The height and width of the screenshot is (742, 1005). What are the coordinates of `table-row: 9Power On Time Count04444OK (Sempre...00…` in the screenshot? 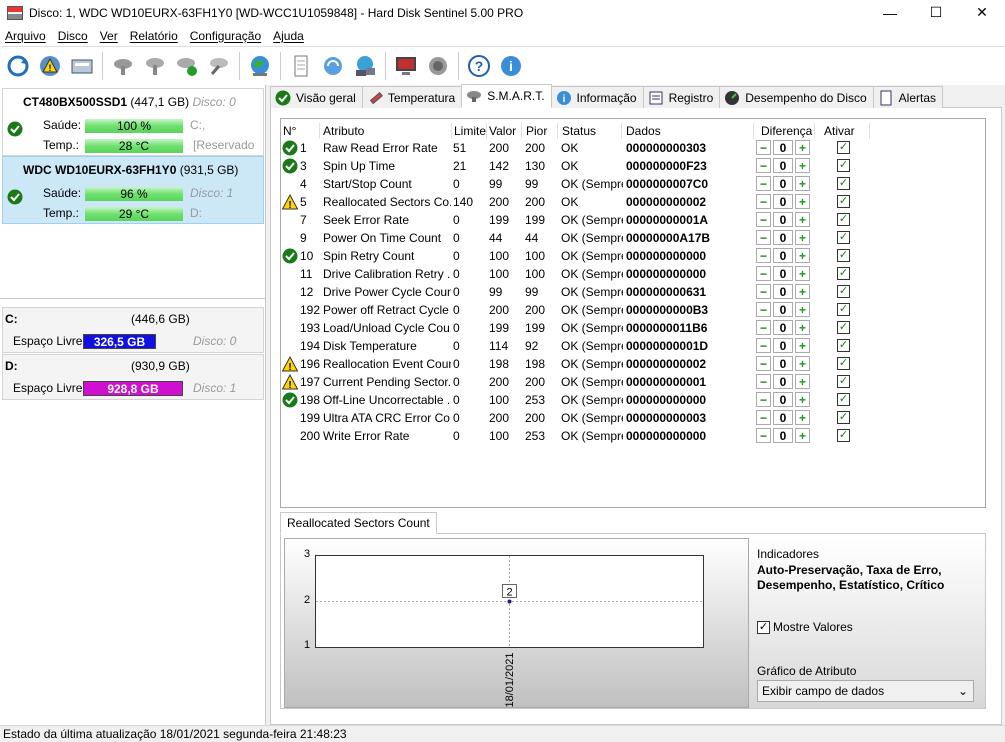 It's located at (576, 238).